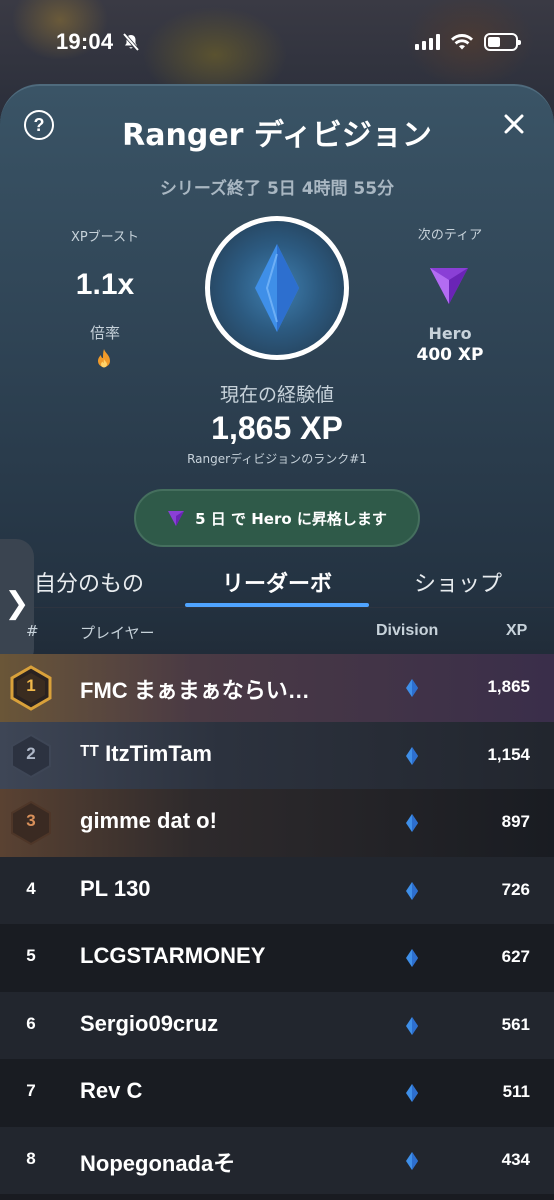 The image size is (554, 1200). I want to click on row-rank: 8, so click(31, 1158).